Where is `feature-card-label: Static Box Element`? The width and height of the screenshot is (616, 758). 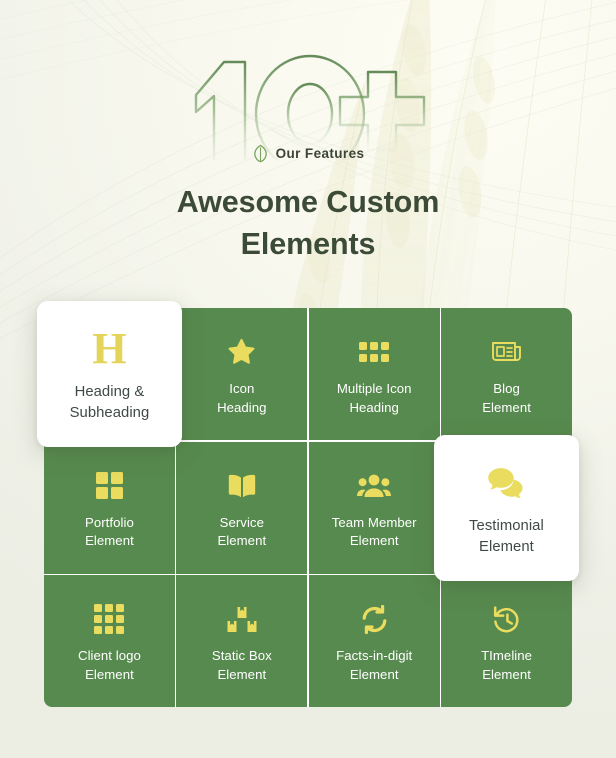 feature-card-label: Static Box Element is located at coordinates (242, 665).